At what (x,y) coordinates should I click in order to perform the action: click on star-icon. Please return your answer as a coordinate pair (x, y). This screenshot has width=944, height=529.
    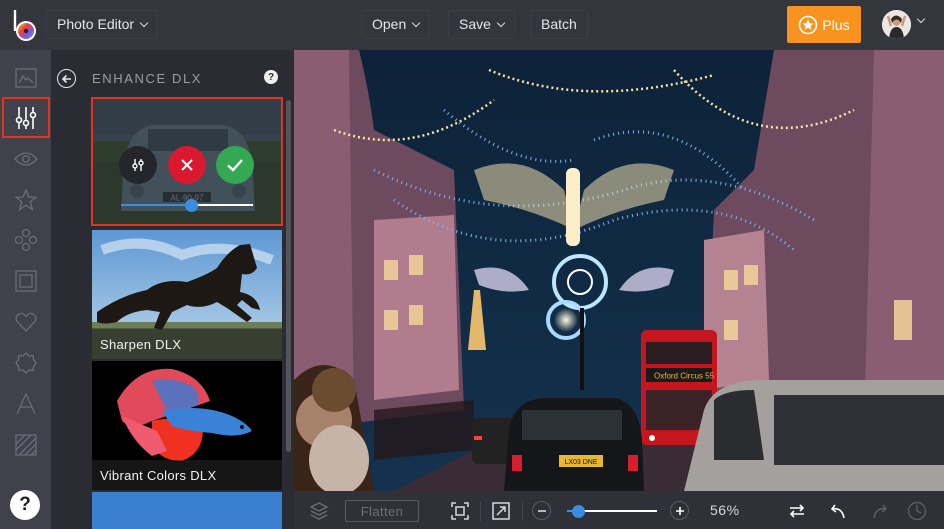
    Looking at the image, I should click on (25, 199).